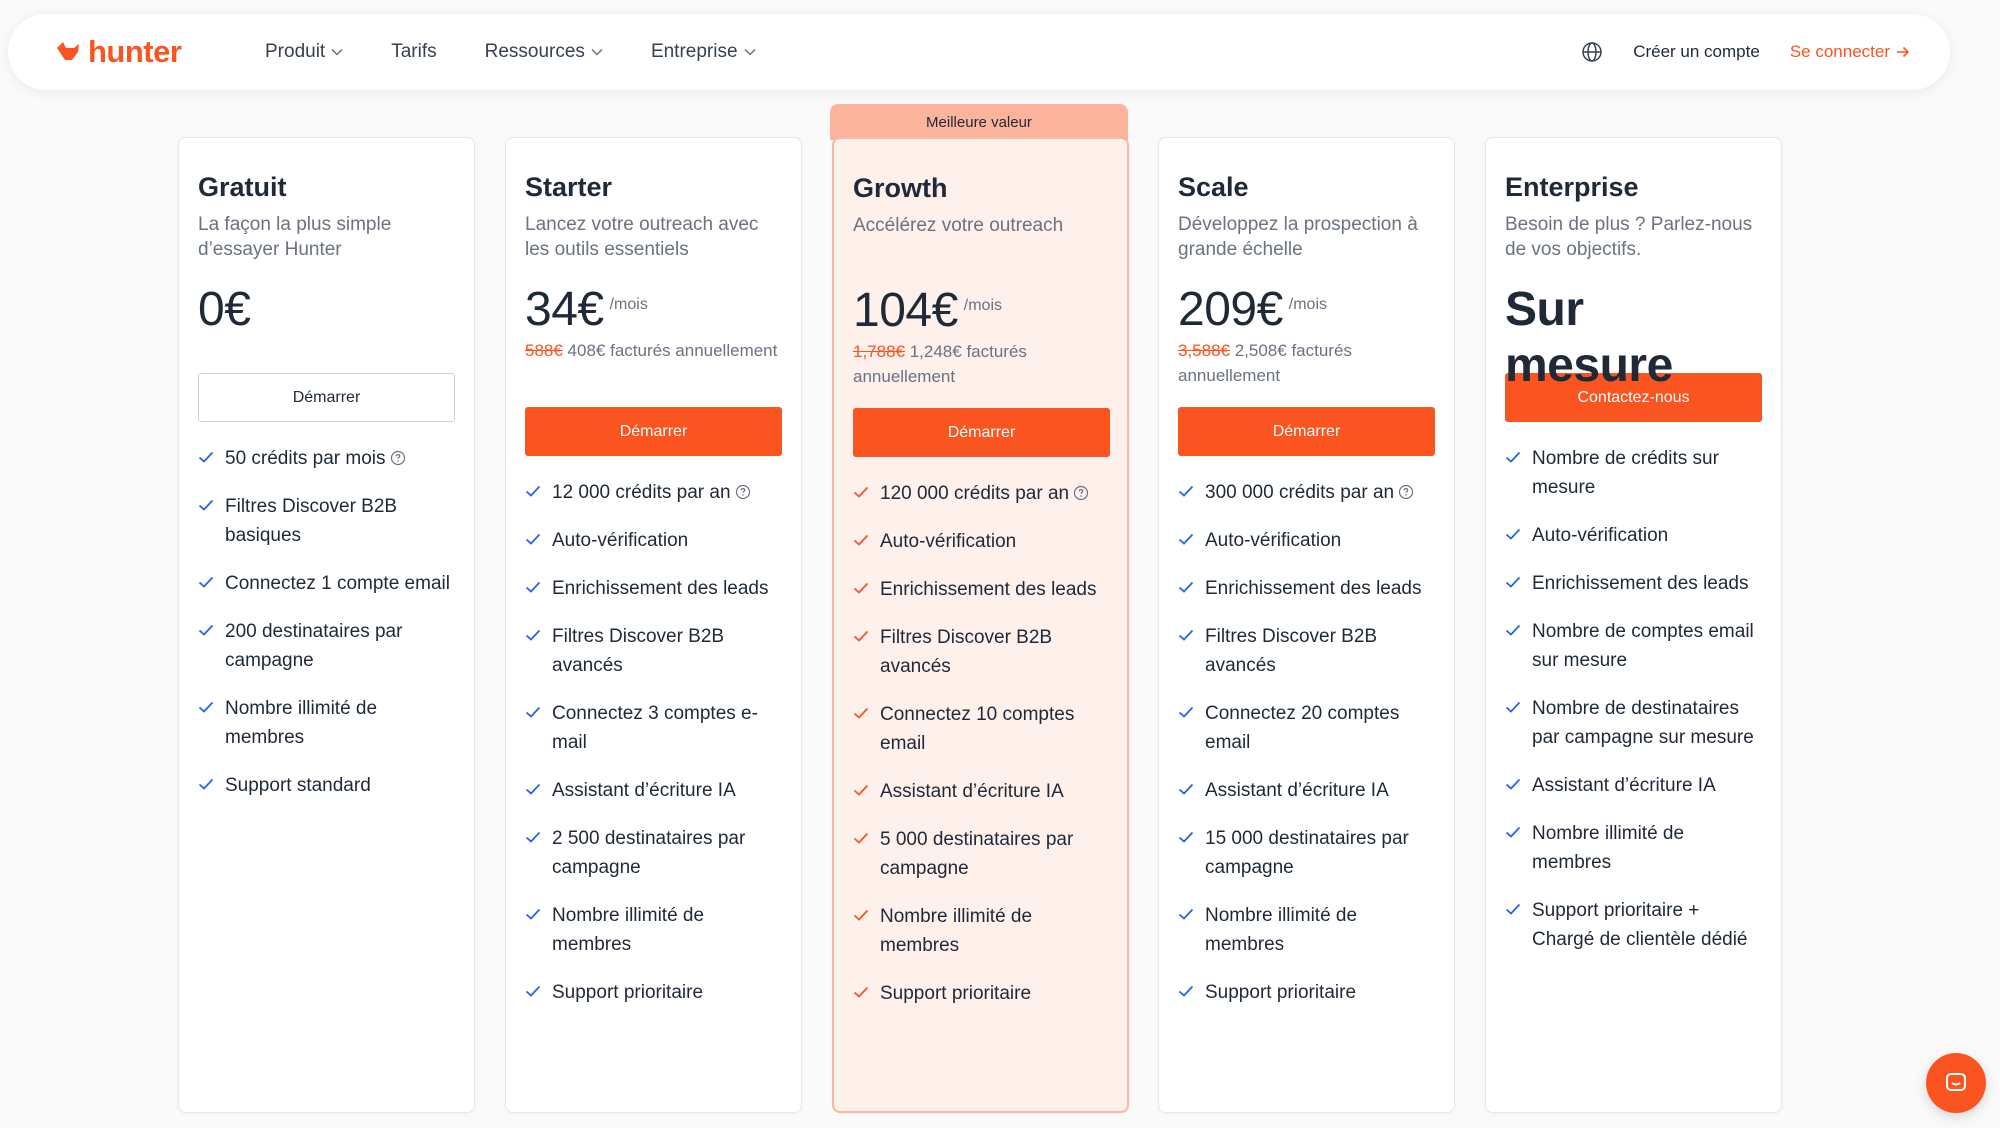 The height and width of the screenshot is (1128, 2000). What do you see at coordinates (1230, 309) in the screenshot?
I see `plan-price: 209€` at bounding box center [1230, 309].